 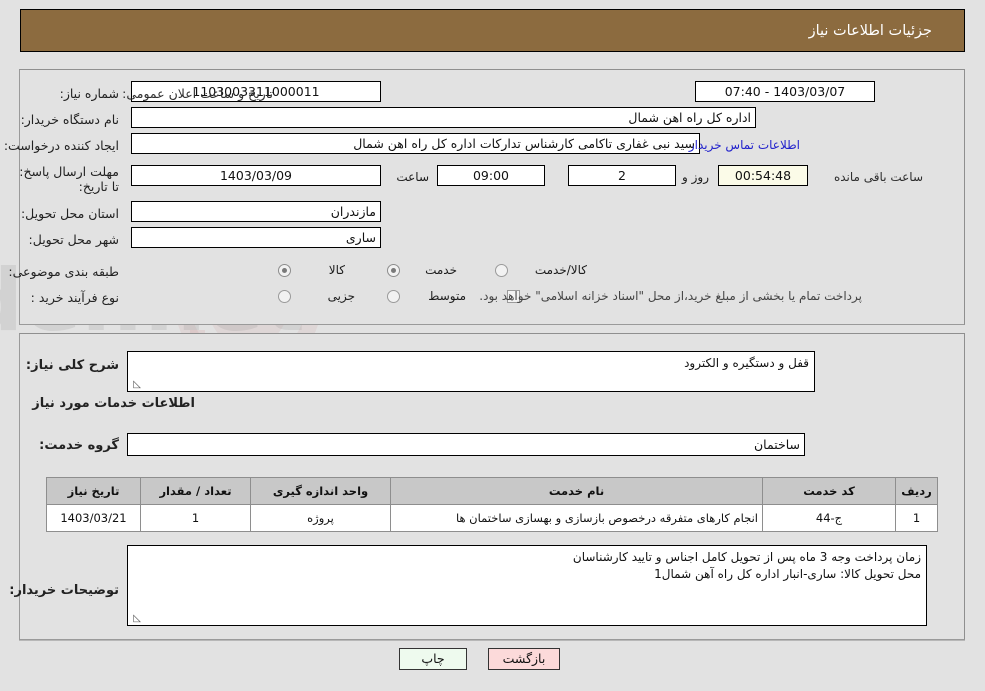 What do you see at coordinates (197, 93) in the screenshot?
I see `announcement-datetime-label: تاریخ و ساعت اعلان عمومی:` at bounding box center [197, 93].